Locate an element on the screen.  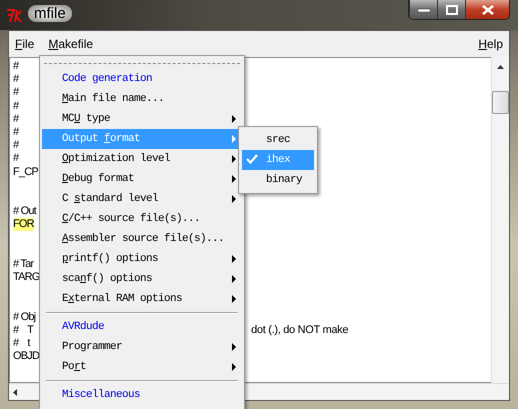
maximize-button is located at coordinates (451, 9).